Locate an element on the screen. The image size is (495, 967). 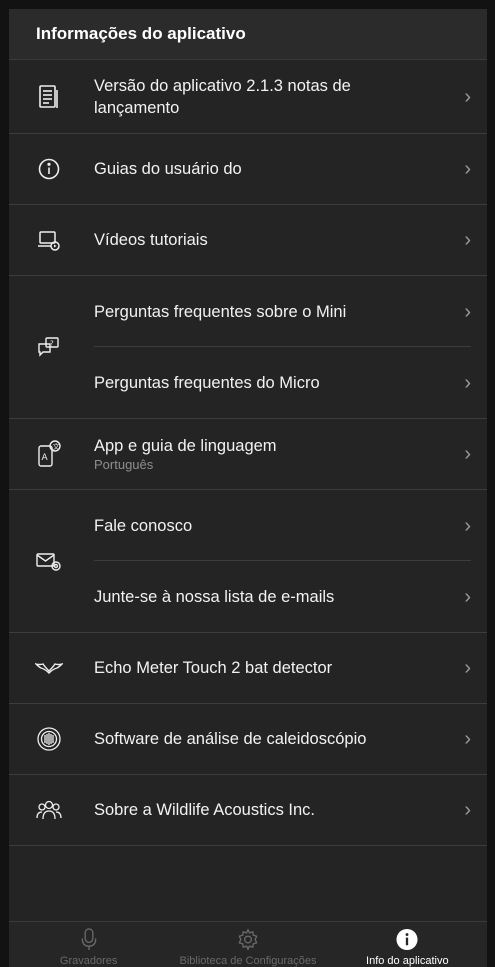
language-guide-row: A 文 App e guia de linguagem Português › is located at coordinates (248, 454).